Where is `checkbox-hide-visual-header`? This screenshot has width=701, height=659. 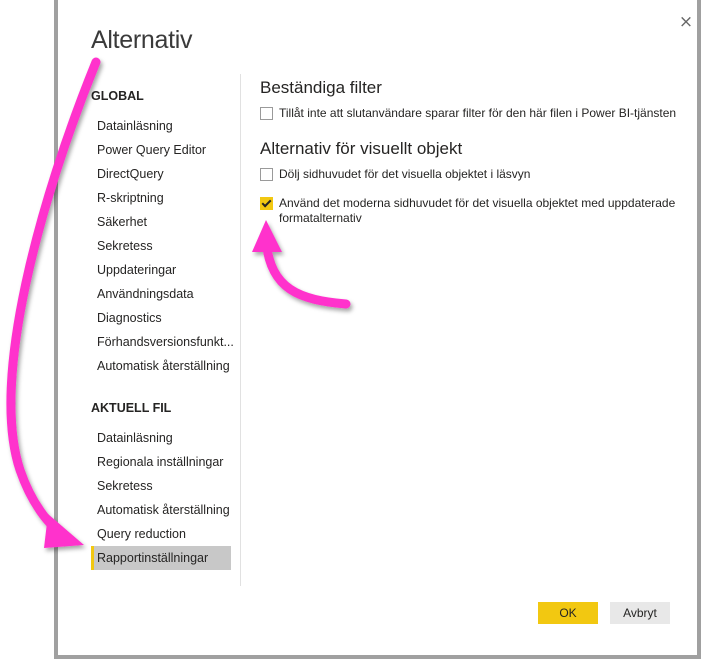
checkbox-hide-visual-header is located at coordinates (266, 174).